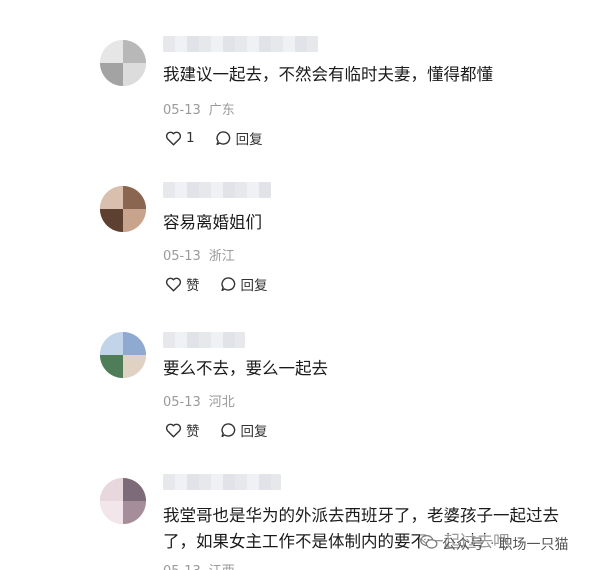 The height and width of the screenshot is (570, 610). I want to click on like-button: 1, so click(180, 138).